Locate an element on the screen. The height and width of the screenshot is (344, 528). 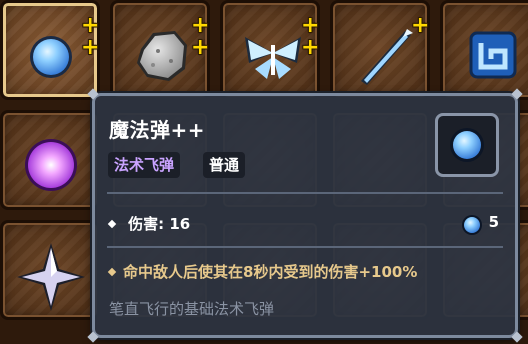
purple-sphere-icon is located at coordinates (51, 165).